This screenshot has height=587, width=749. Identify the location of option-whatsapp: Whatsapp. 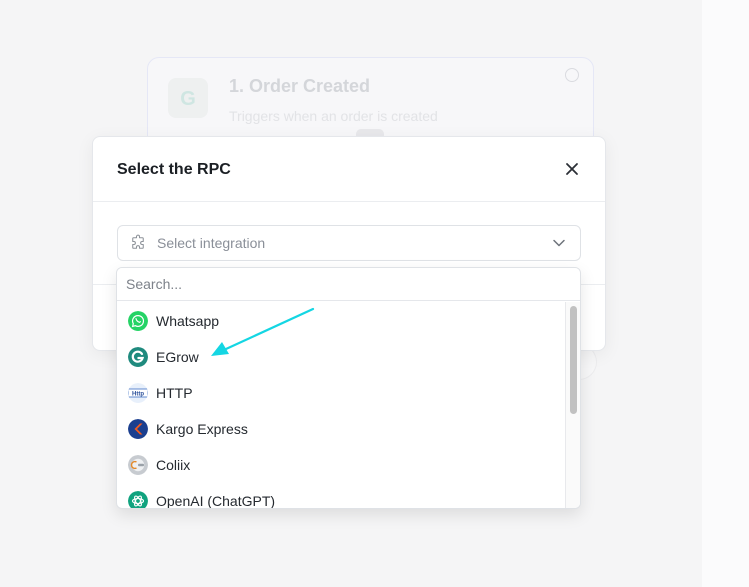
(341, 321).